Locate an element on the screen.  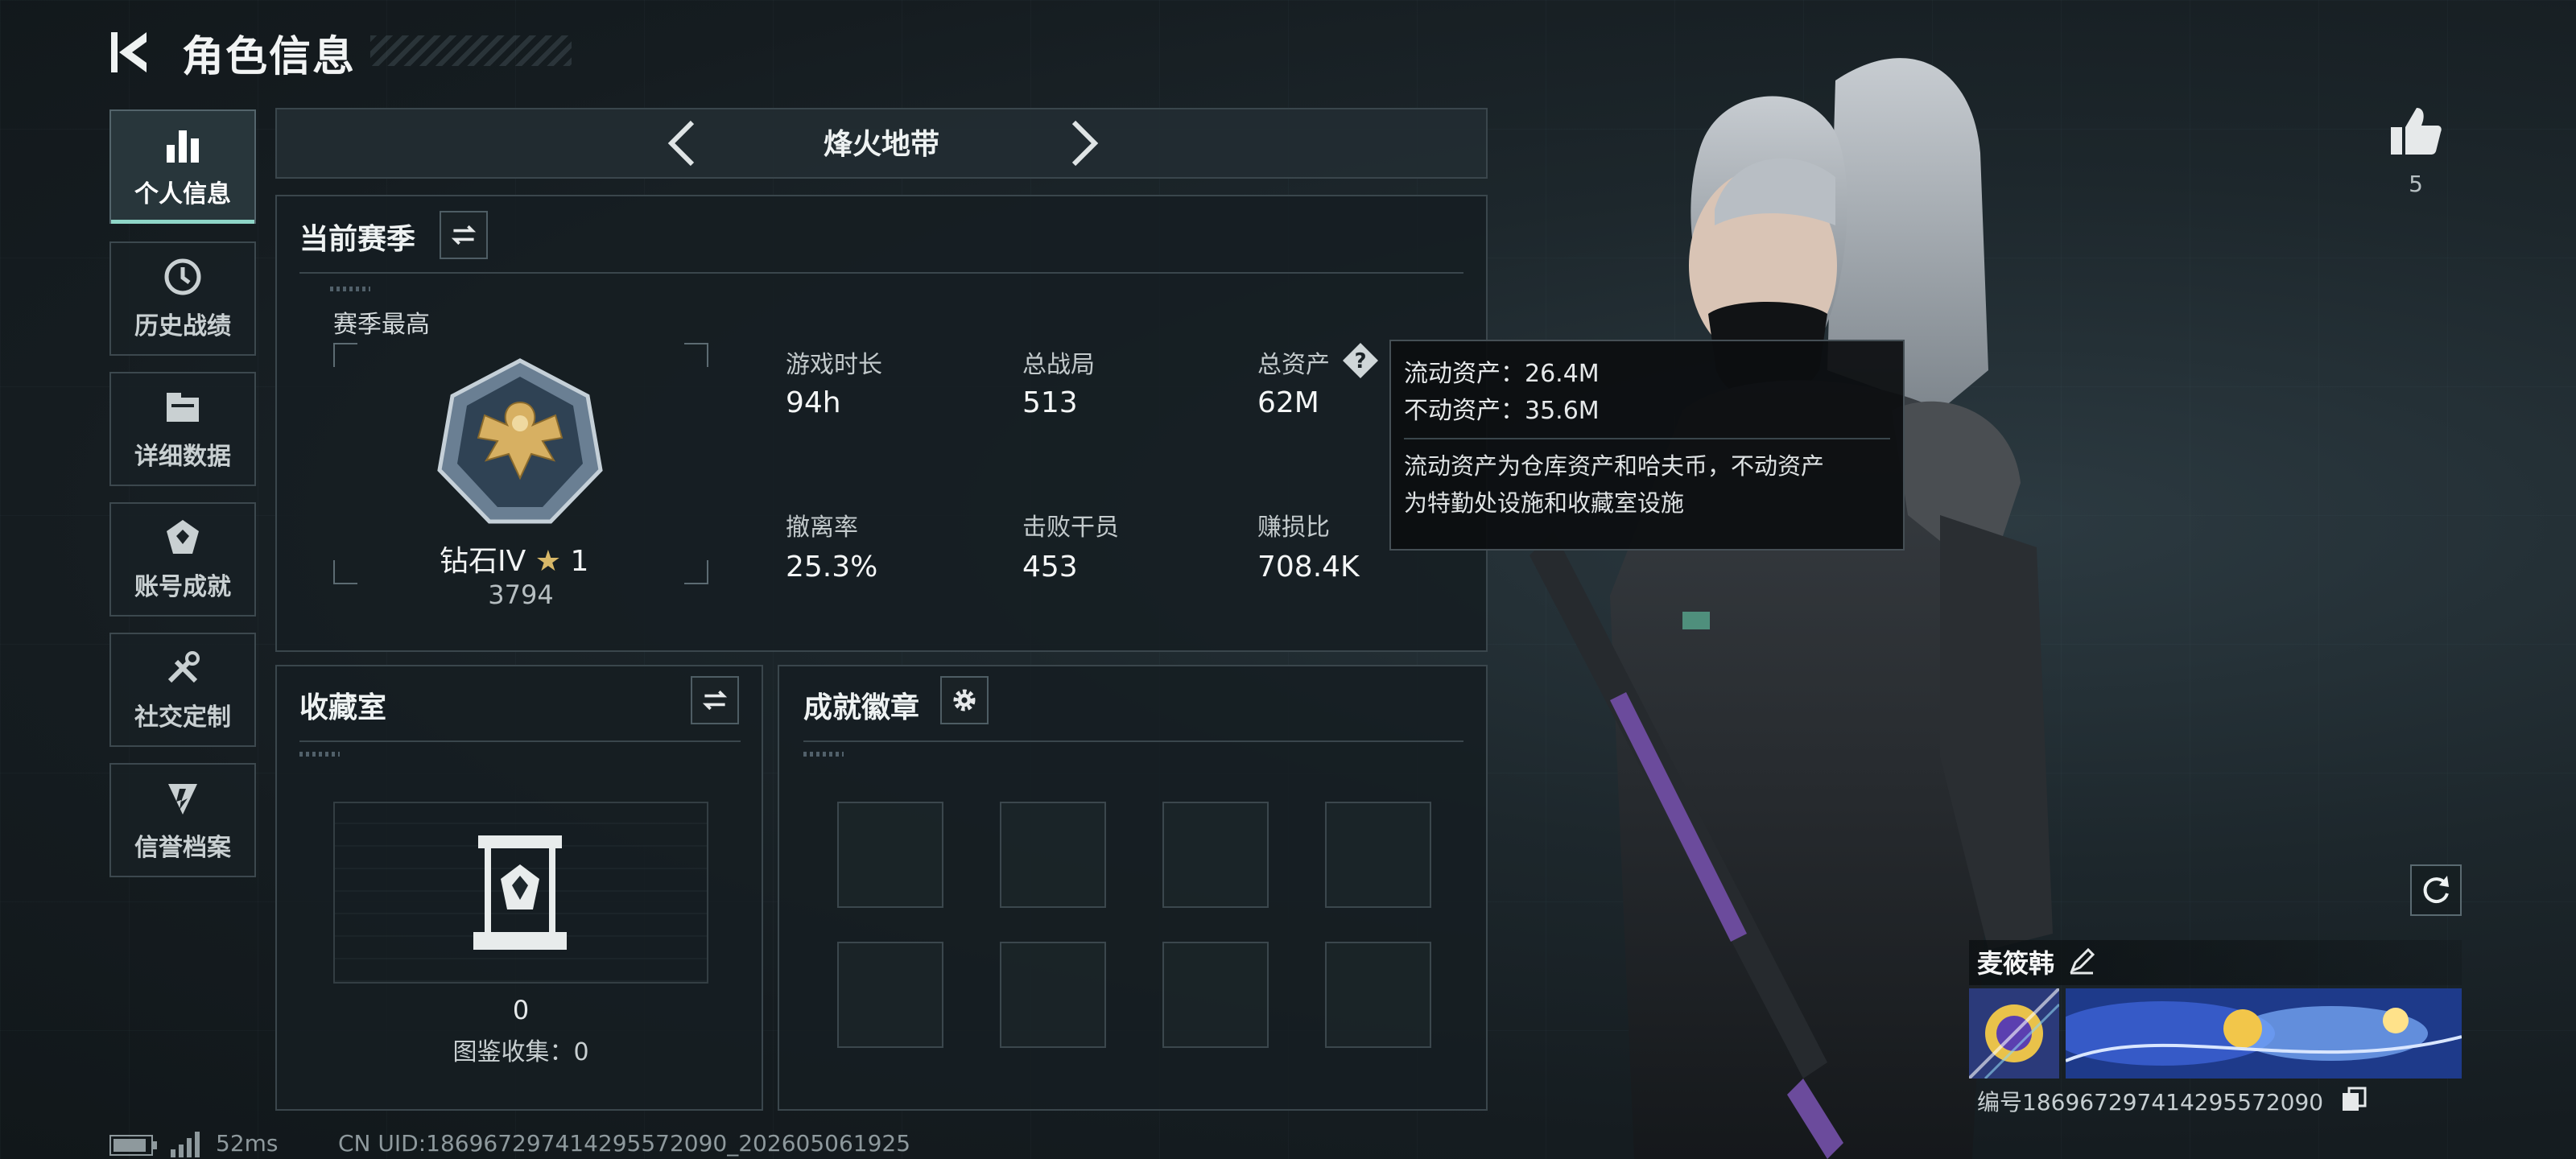
season-switch-button is located at coordinates (464, 235).